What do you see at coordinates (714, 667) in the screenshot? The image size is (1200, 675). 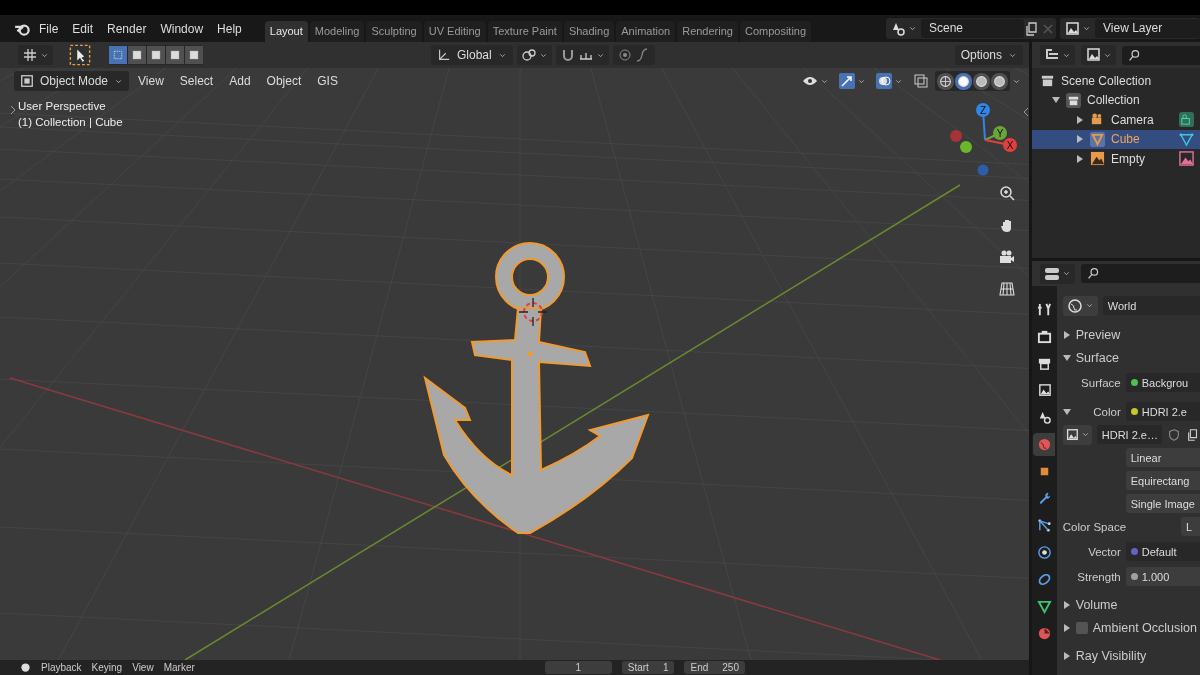 I see `end-frame-field: End 250` at bounding box center [714, 667].